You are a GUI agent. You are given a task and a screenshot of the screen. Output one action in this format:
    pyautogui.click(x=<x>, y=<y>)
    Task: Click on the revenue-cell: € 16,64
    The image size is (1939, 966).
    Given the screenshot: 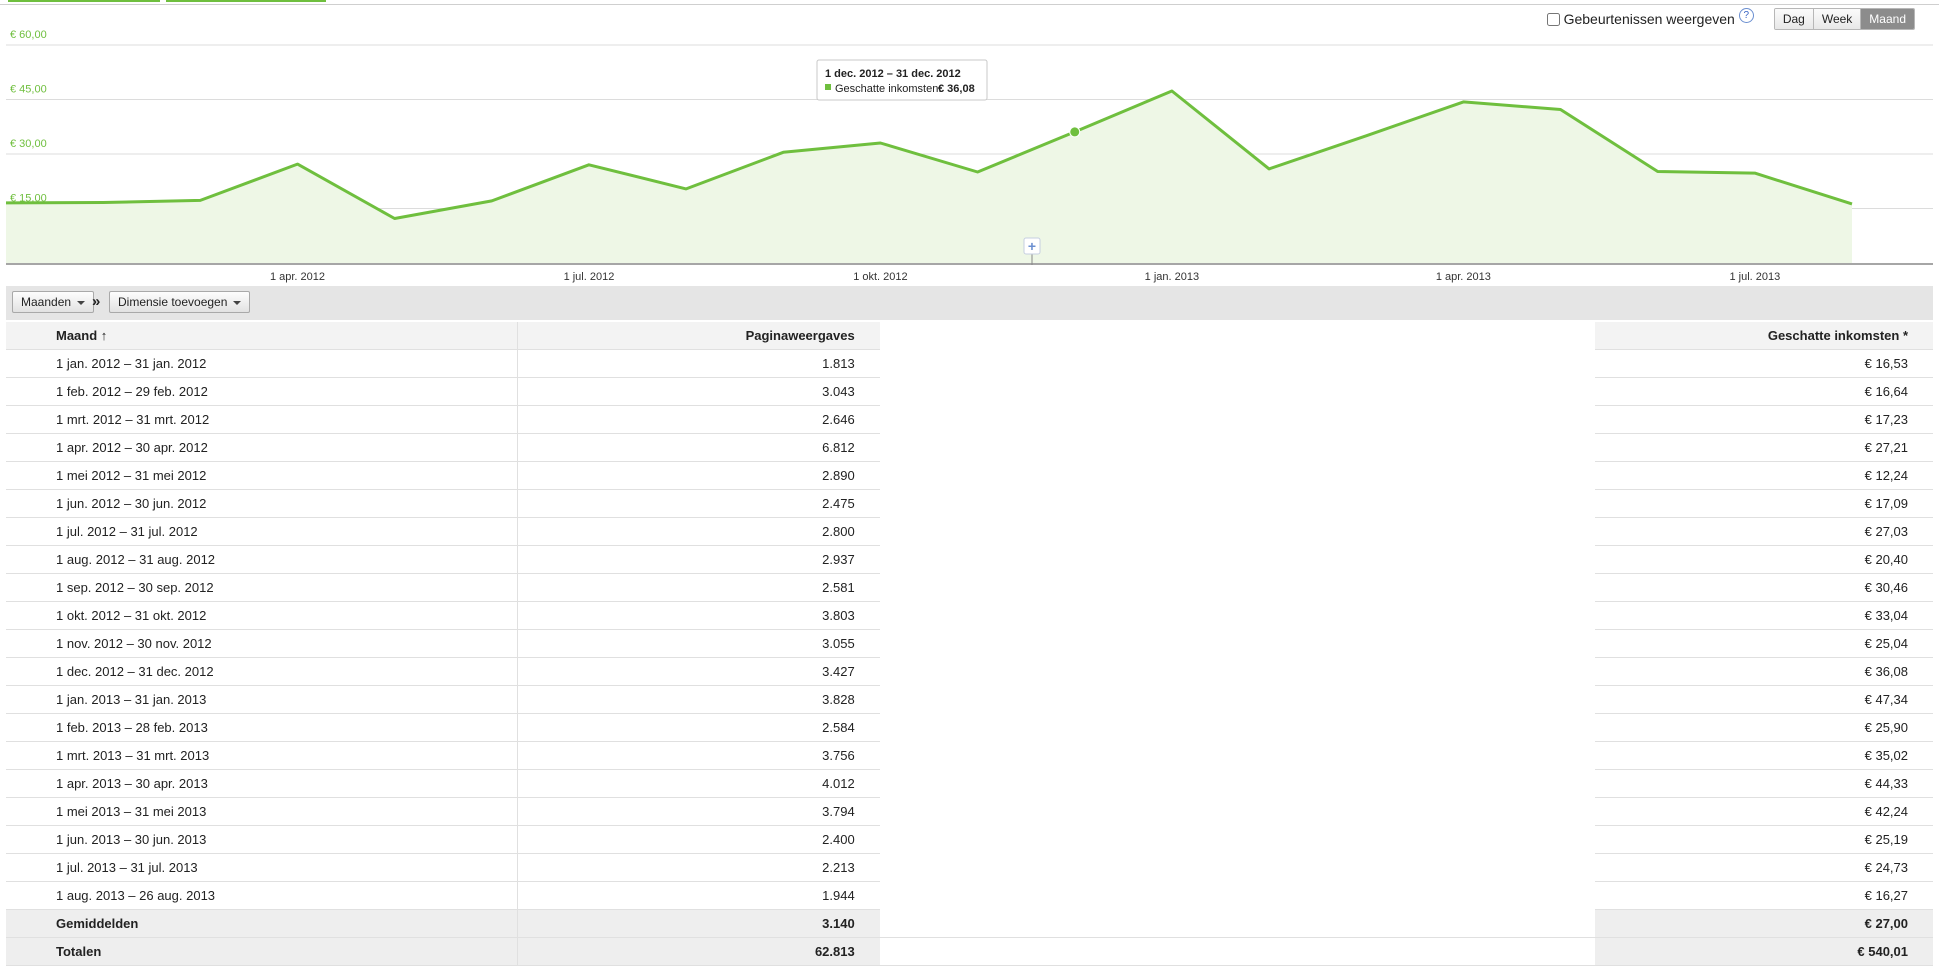 What is the action you would take?
    pyautogui.click(x=1763, y=392)
    